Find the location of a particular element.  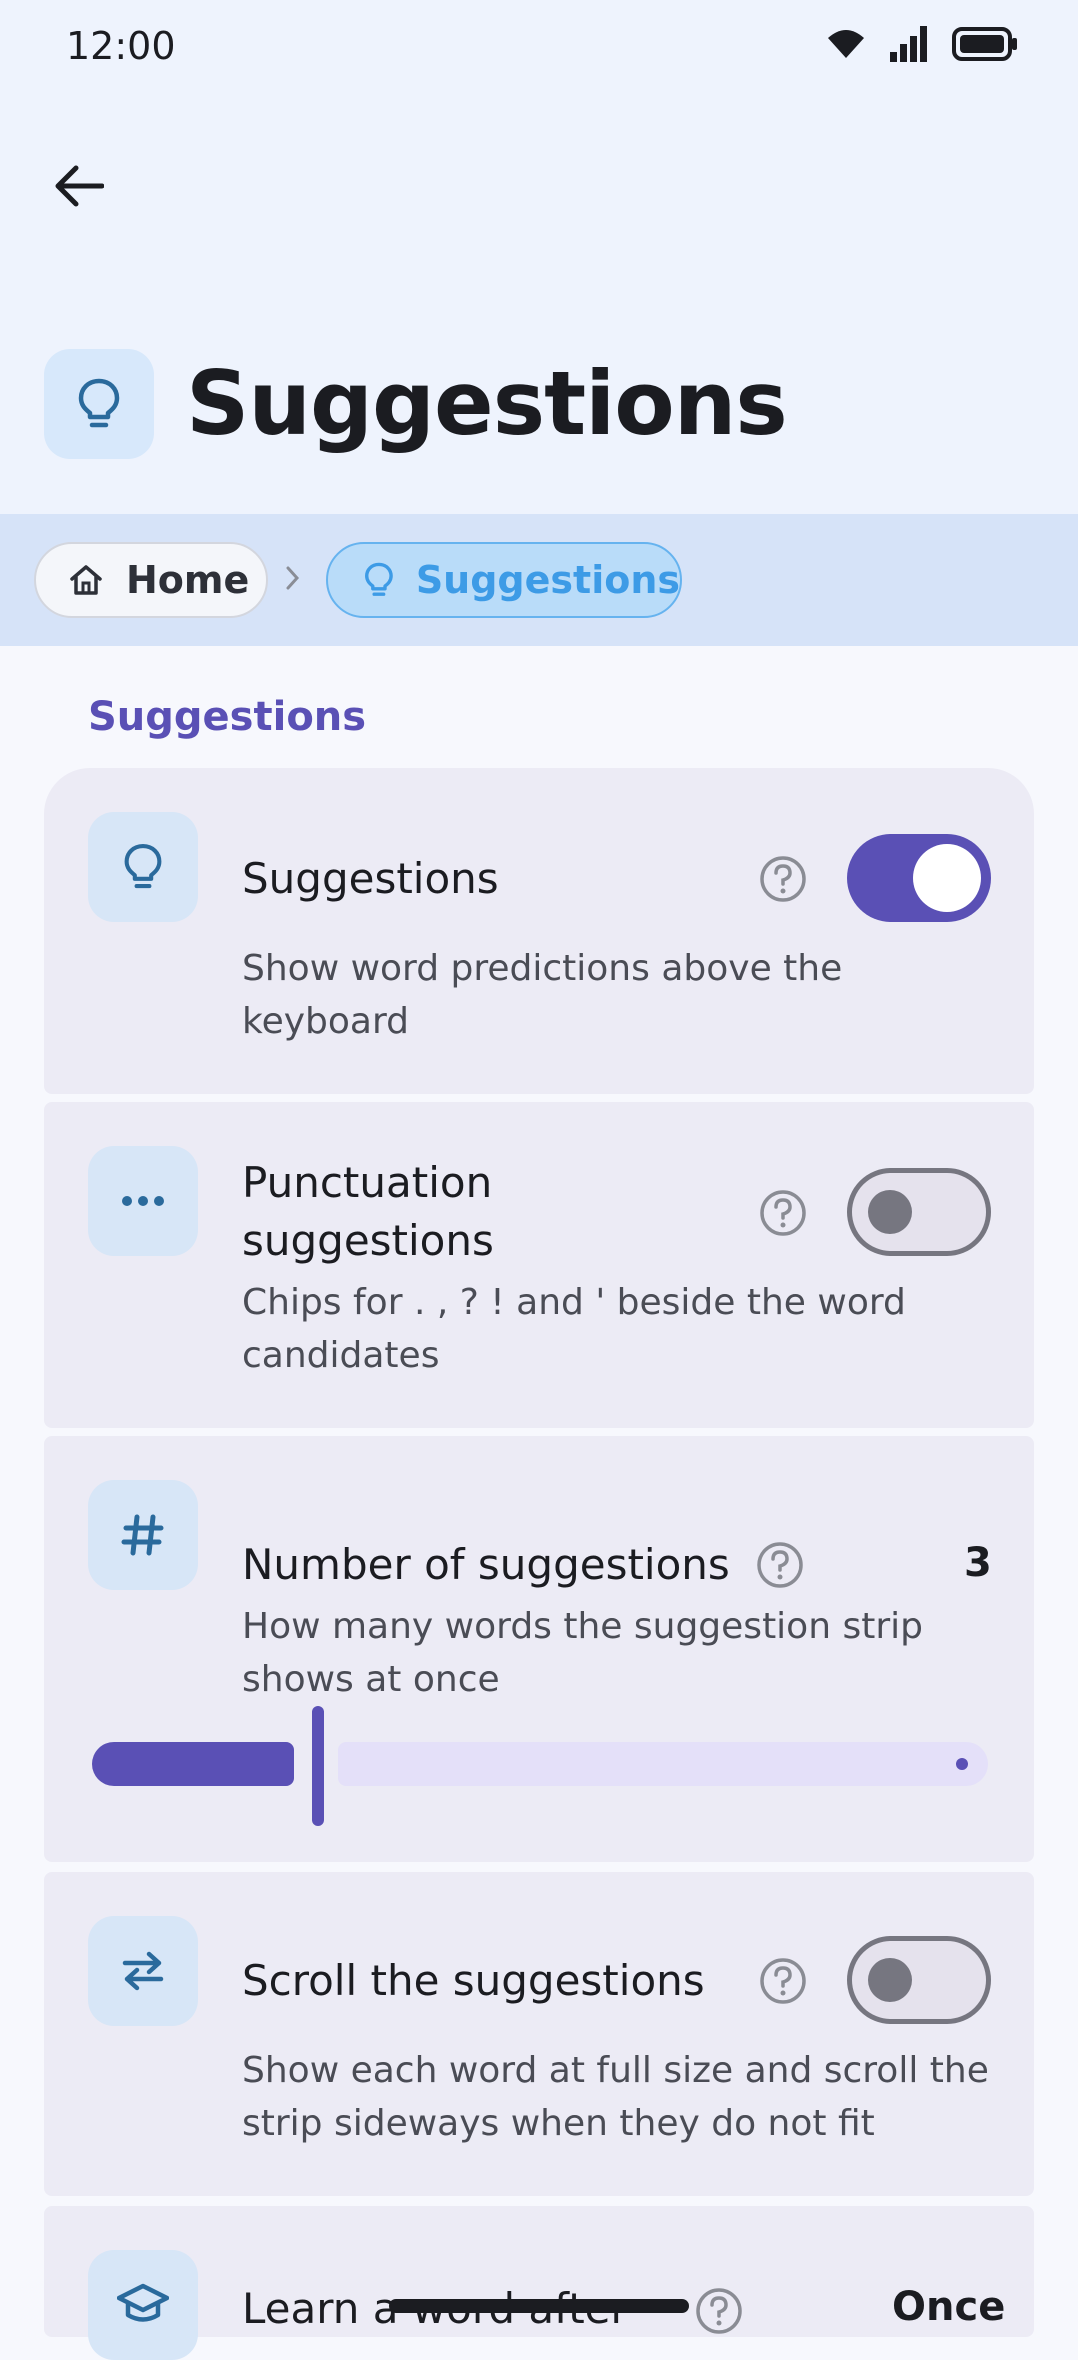

signal-icon is located at coordinates (908, 44).